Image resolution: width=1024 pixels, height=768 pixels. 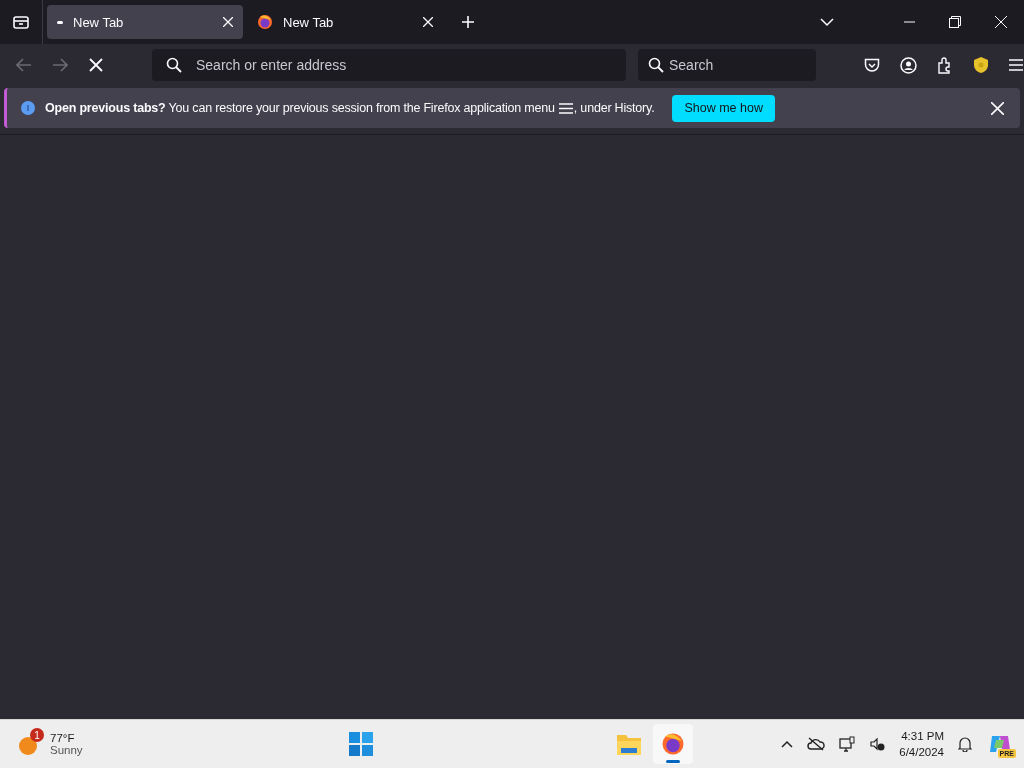 I want to click on date-text: 6/4/2024, so click(x=921, y=752).